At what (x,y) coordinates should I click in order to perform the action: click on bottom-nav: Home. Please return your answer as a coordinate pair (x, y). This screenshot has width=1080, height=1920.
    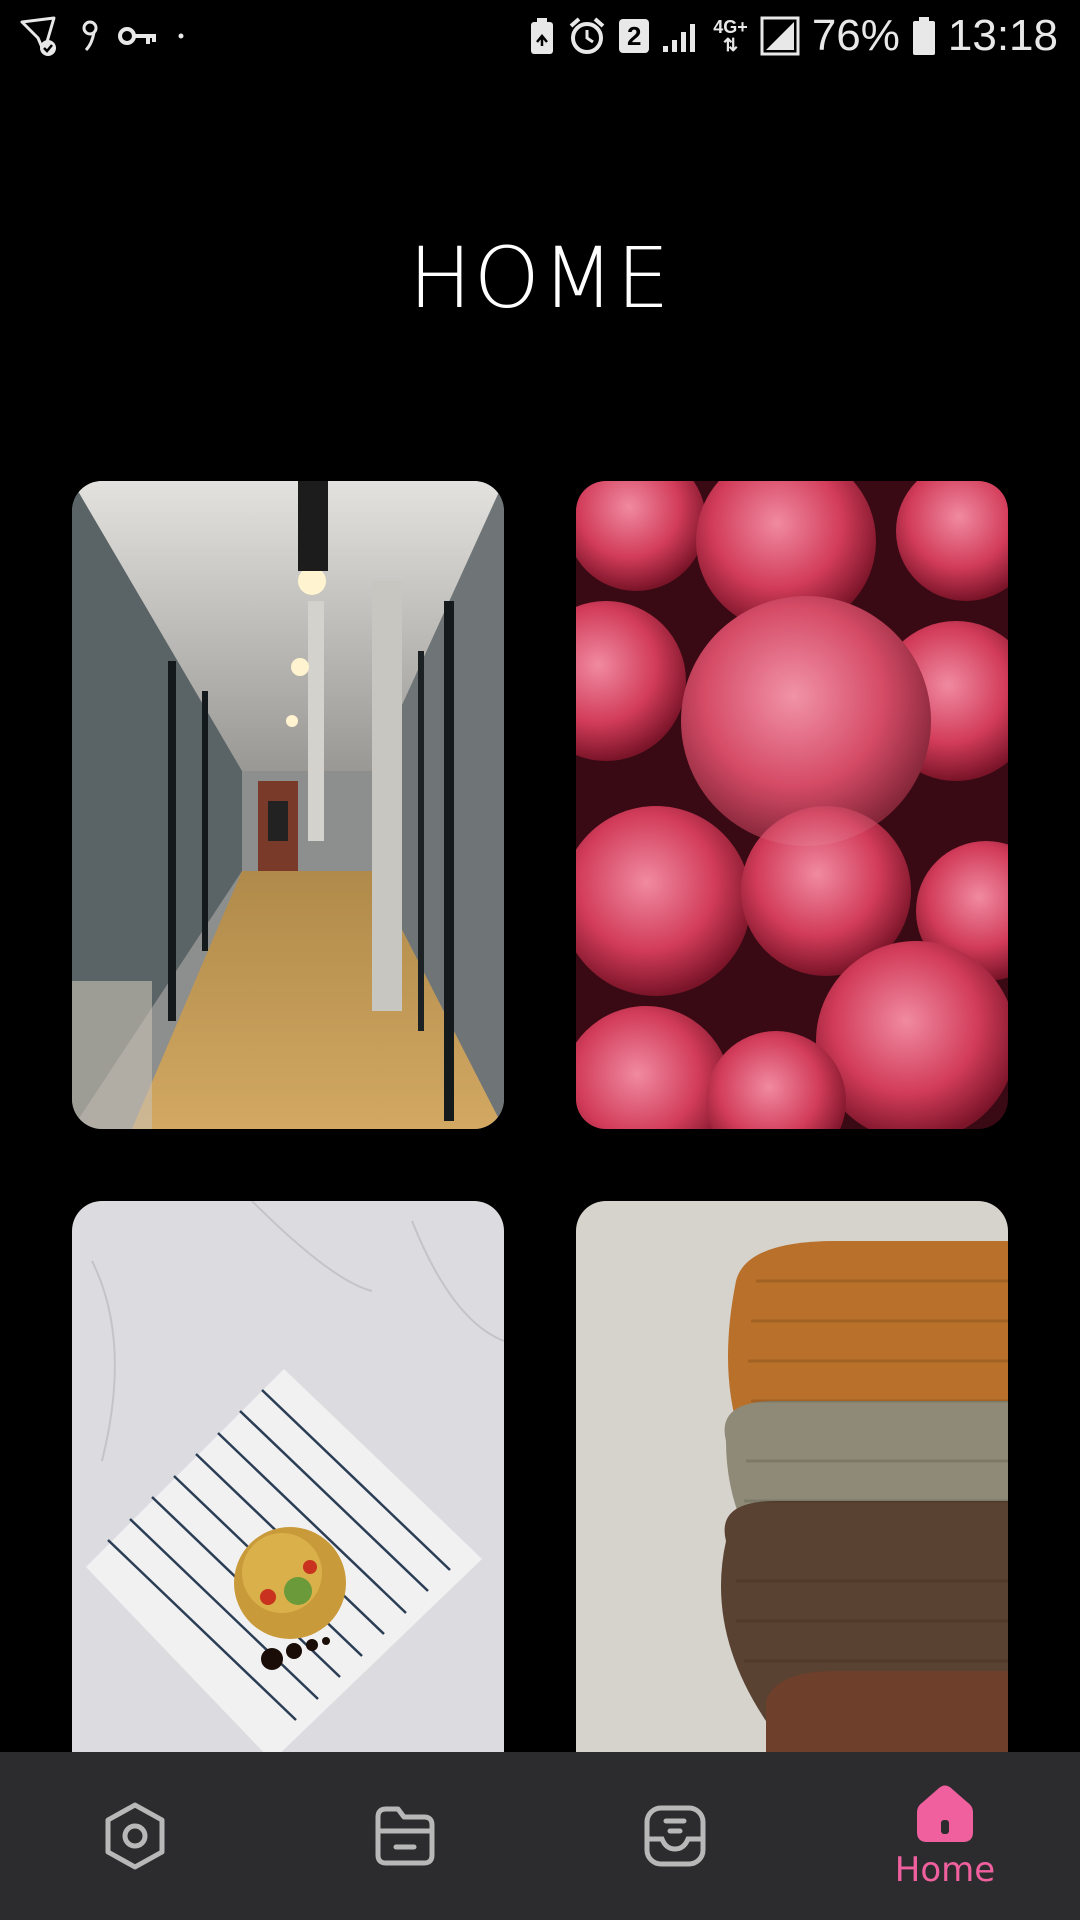
    Looking at the image, I should click on (540, 1836).